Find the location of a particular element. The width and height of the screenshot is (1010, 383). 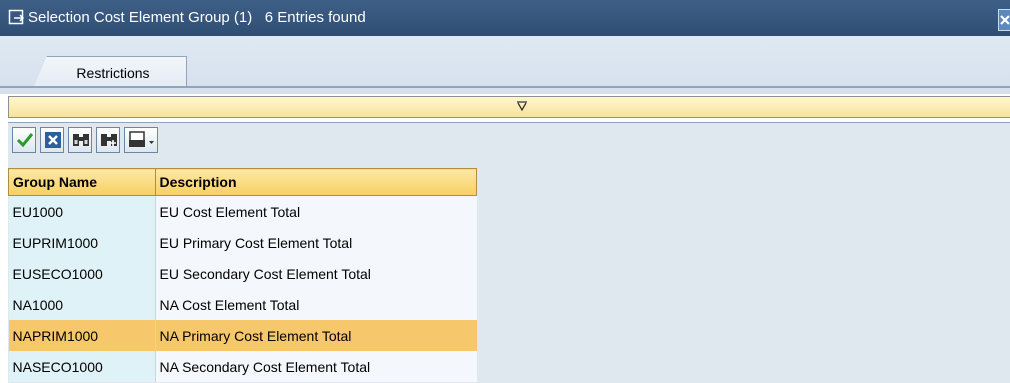

description-cell: NA Cost Element Total is located at coordinates (316, 304).